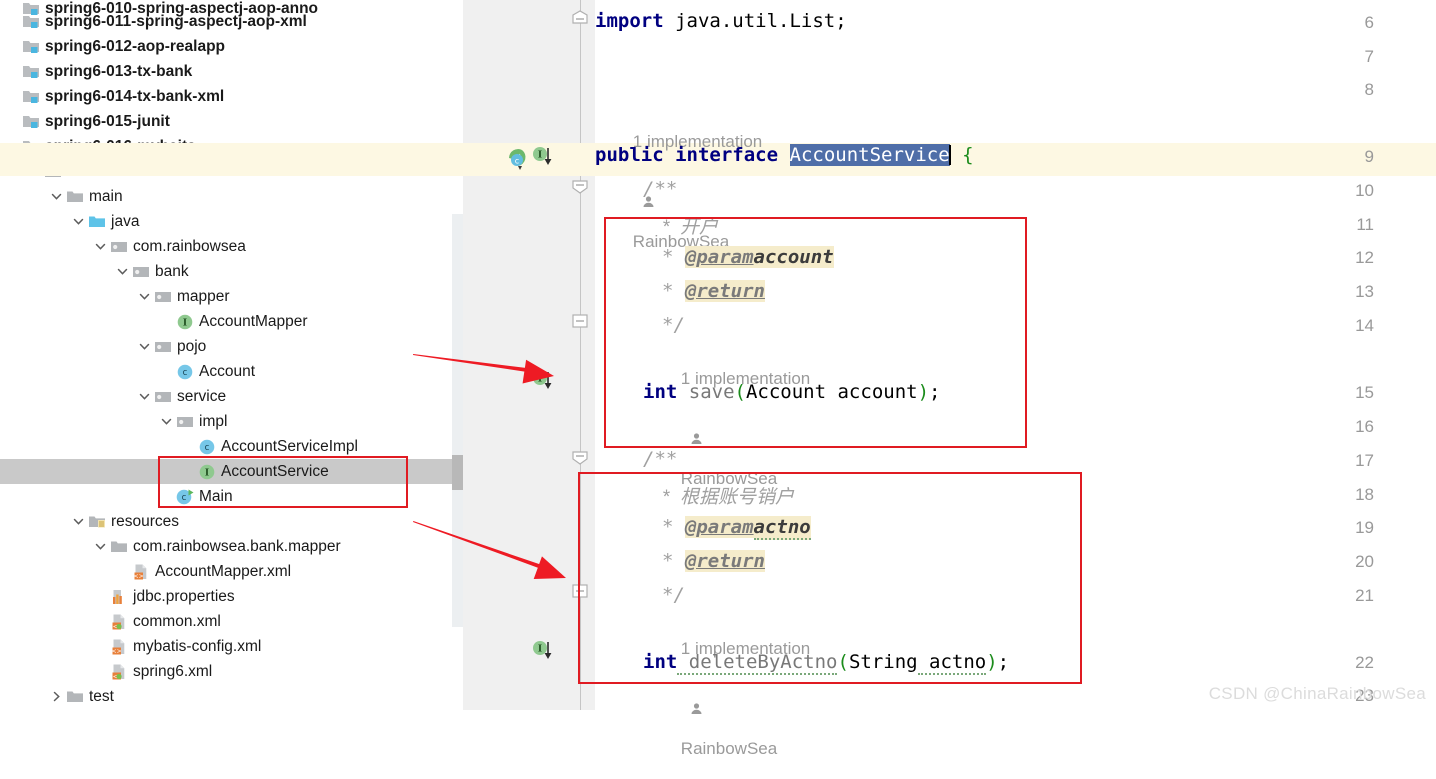  What do you see at coordinates (826, 663) in the screenshot?
I see `code-line-22: int deleteByActno(String actno);` at bounding box center [826, 663].